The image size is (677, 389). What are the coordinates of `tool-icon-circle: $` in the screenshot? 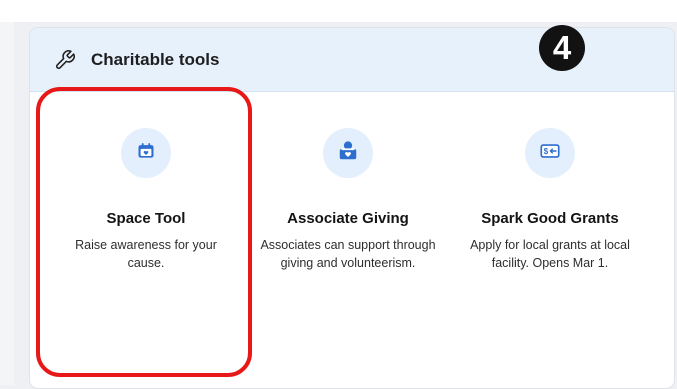 It's located at (550, 153).